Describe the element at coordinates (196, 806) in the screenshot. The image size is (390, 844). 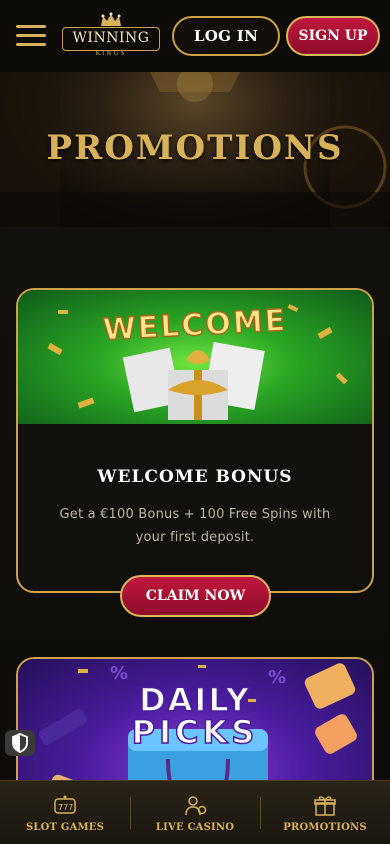
I see `dealer-icon` at that location.